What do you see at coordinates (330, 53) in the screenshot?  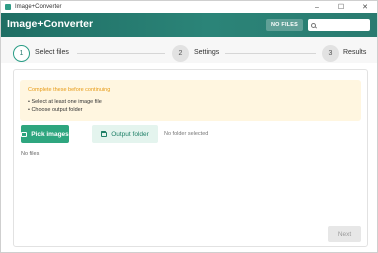 I see `step-3-indicator: 3` at bounding box center [330, 53].